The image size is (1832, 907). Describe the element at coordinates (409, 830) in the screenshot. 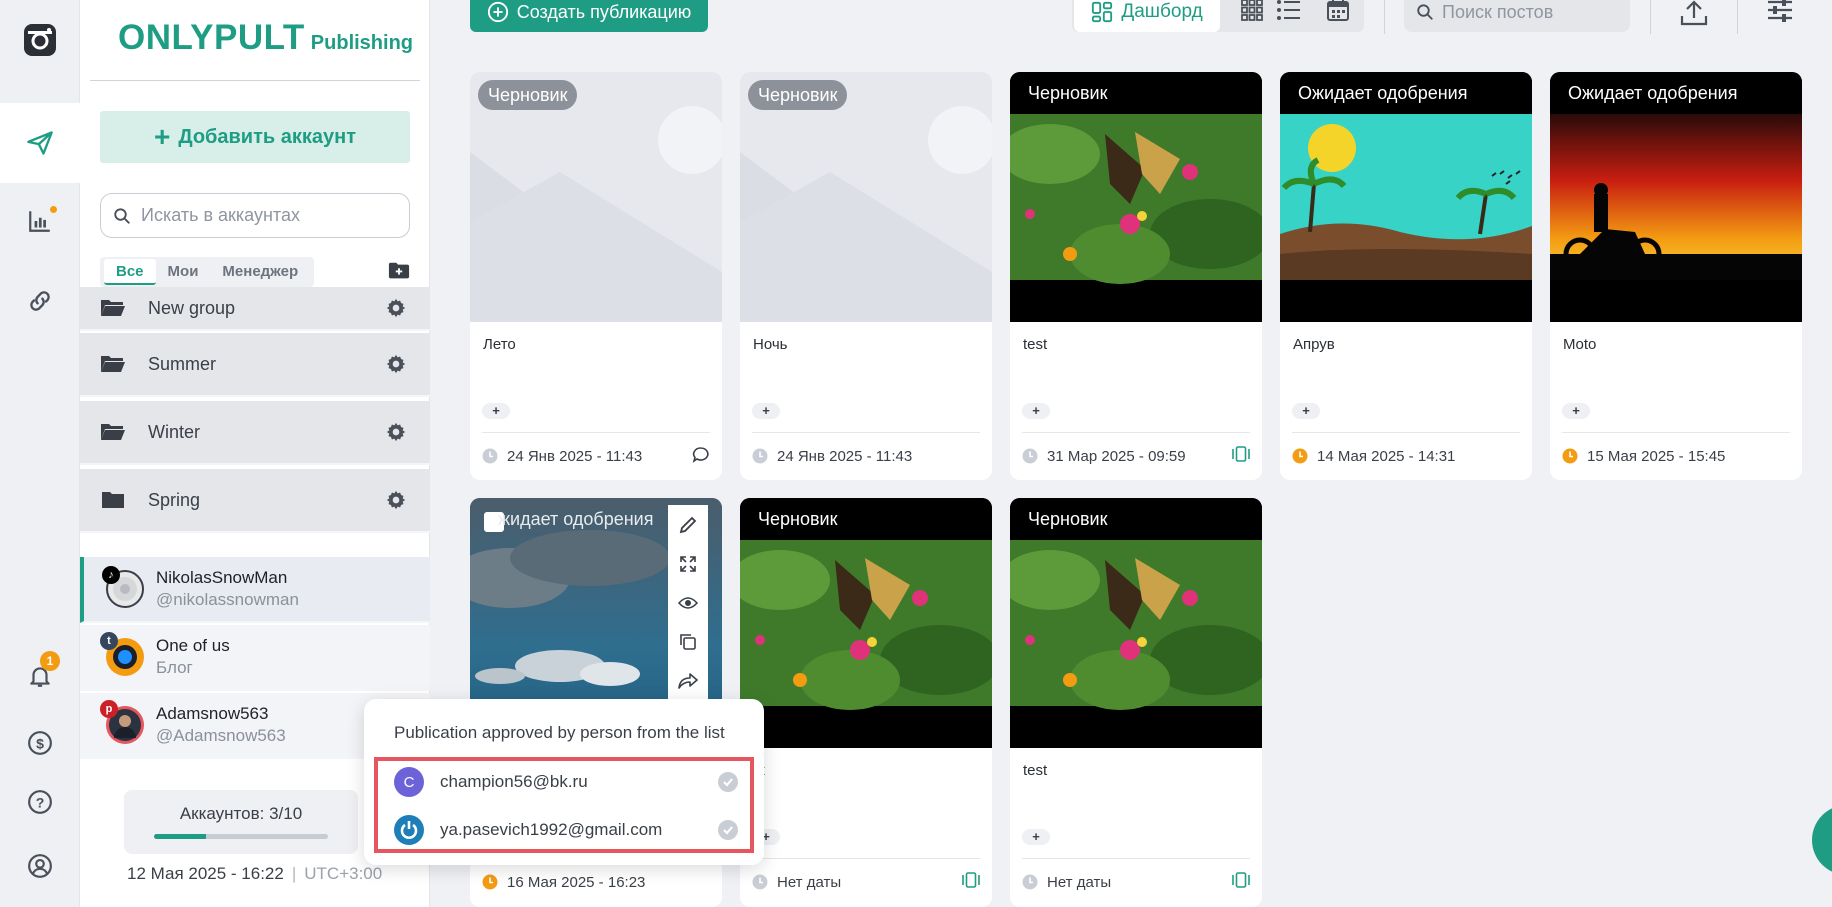

I see `power-icon` at that location.